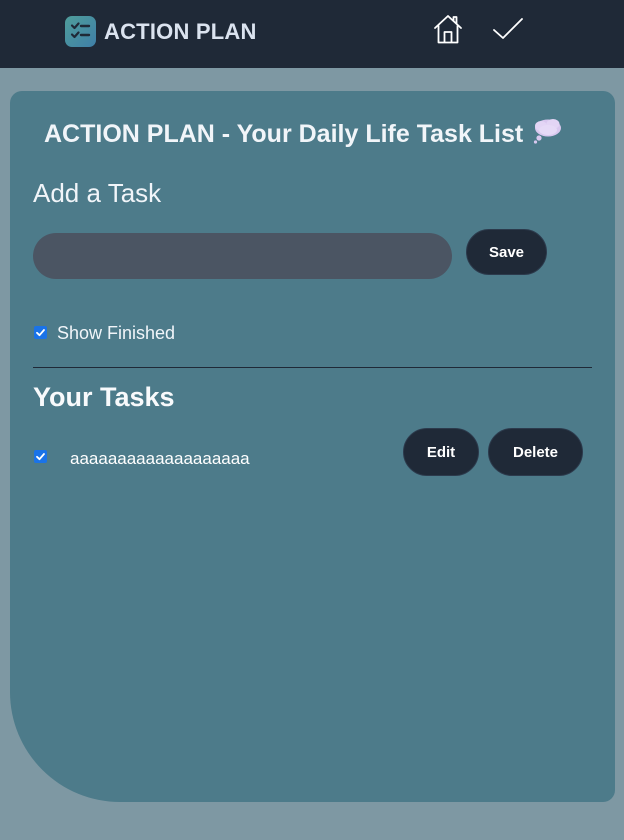  What do you see at coordinates (284, 134) in the screenshot?
I see `page-title-text: ACTION PLAN - Your Daily Life Task List` at bounding box center [284, 134].